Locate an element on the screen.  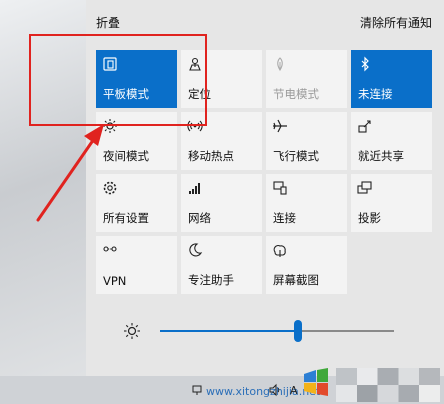
quick-action-network: 网络 is located at coordinates (221, 203).